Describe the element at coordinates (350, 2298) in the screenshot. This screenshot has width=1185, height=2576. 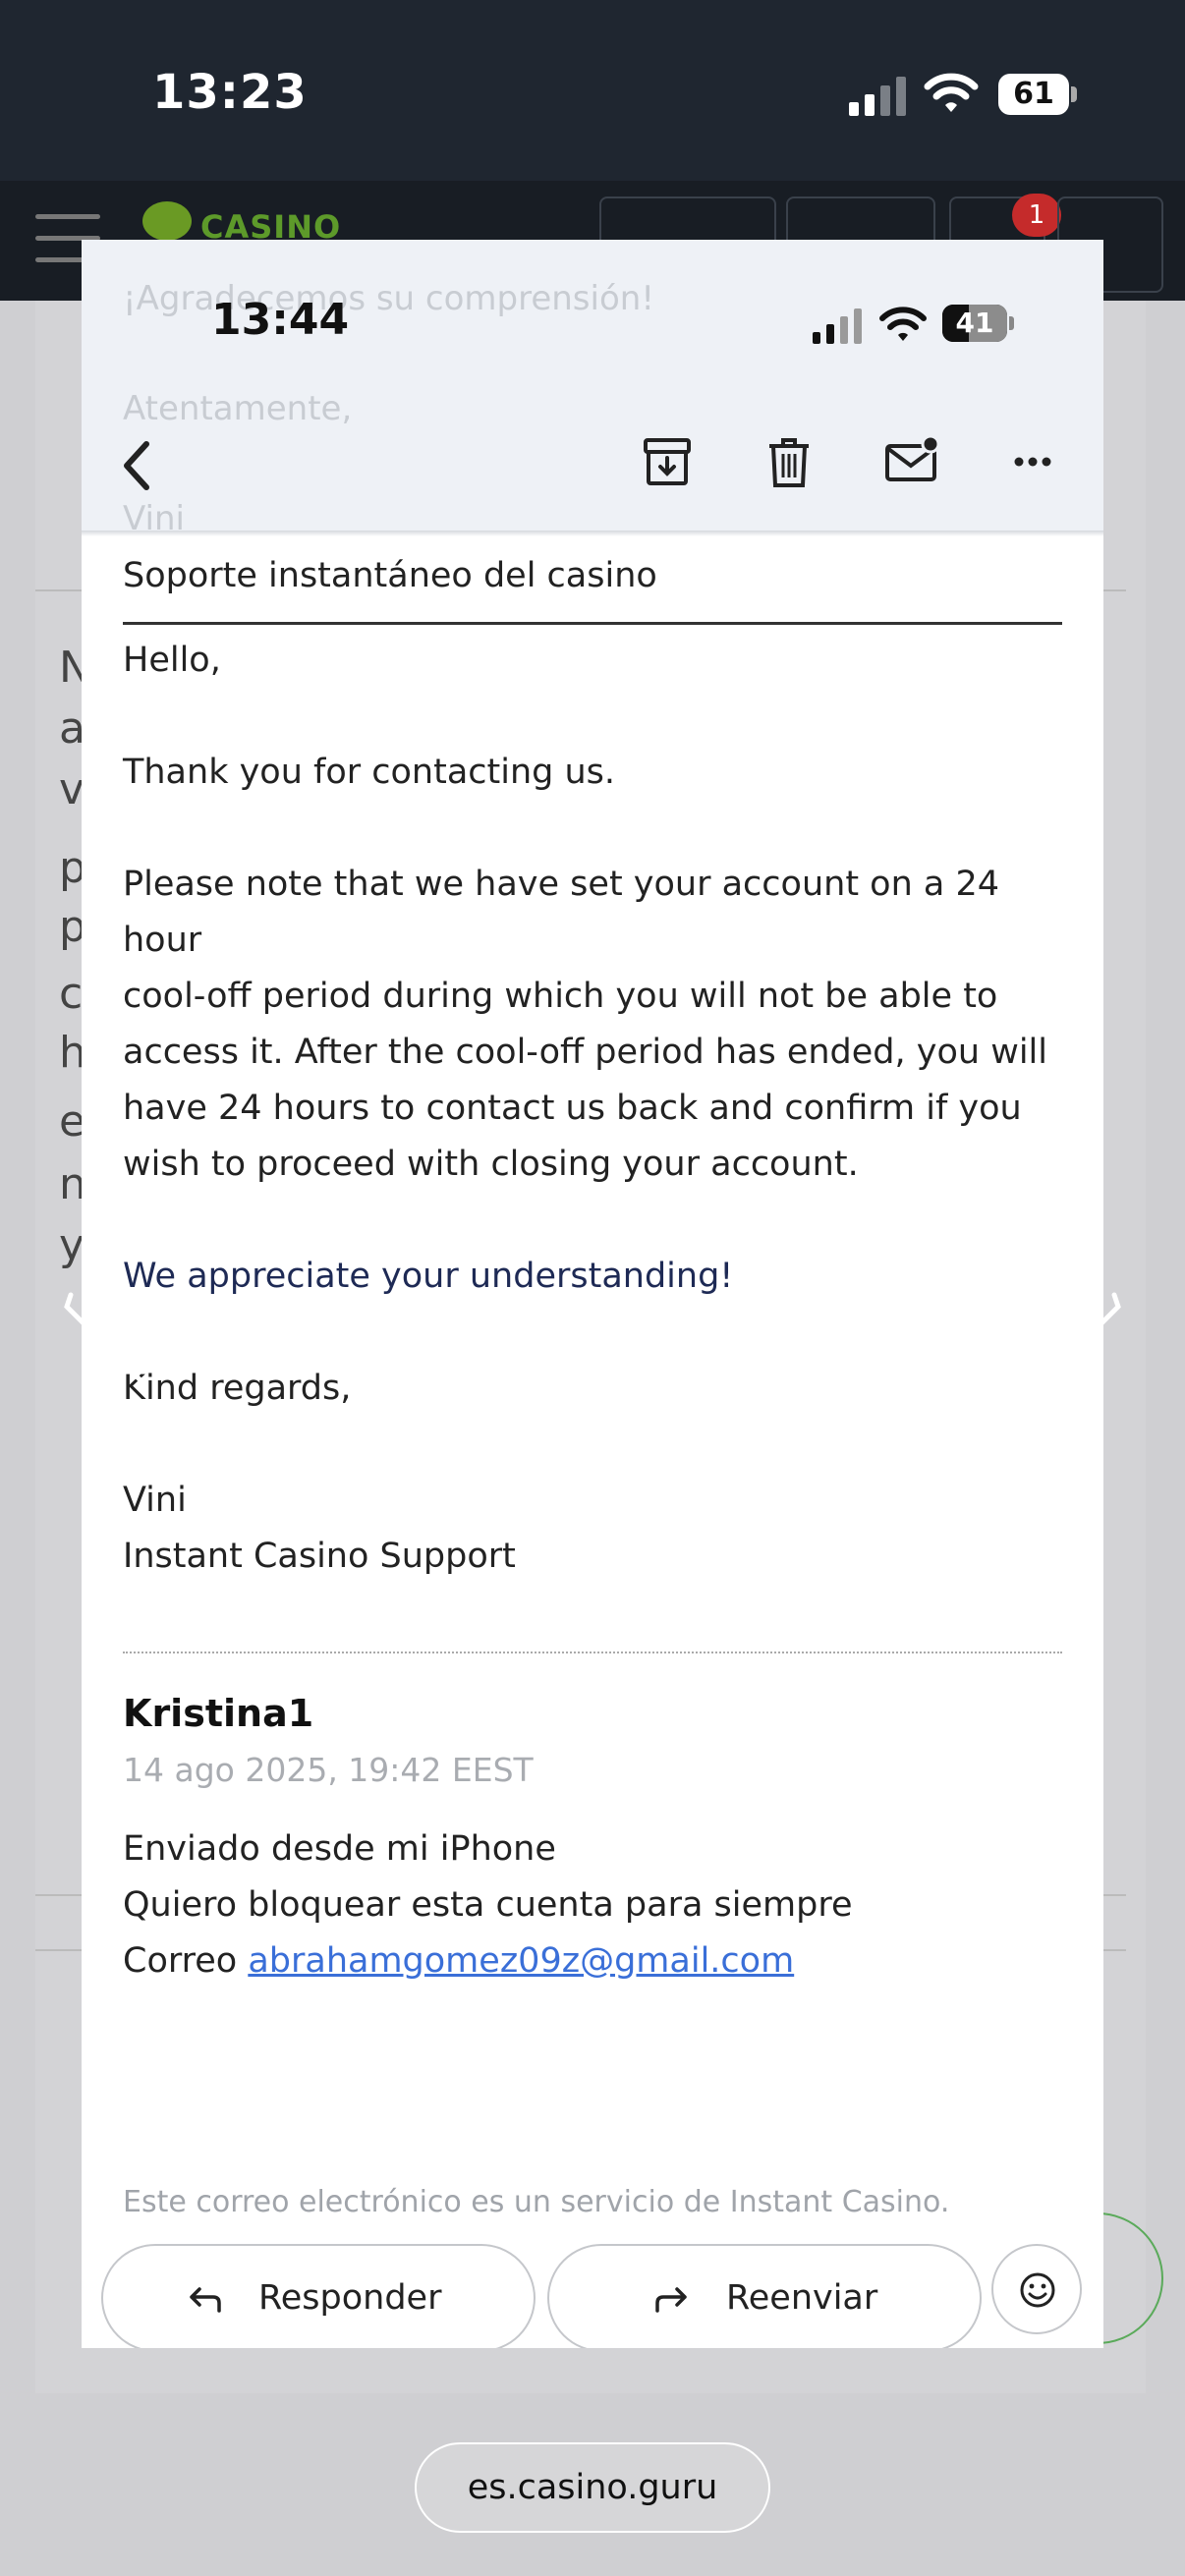
I see `reply-label: Responder` at that location.